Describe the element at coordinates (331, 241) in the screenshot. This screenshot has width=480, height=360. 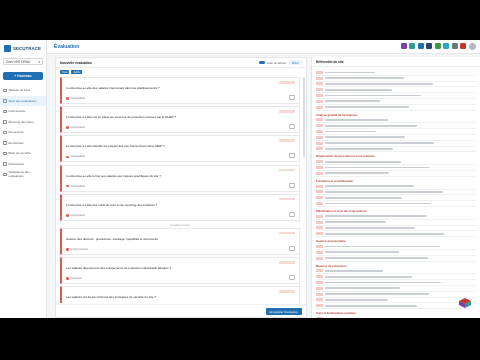
I see `reference-section-title: Gestion documentaire` at that location.